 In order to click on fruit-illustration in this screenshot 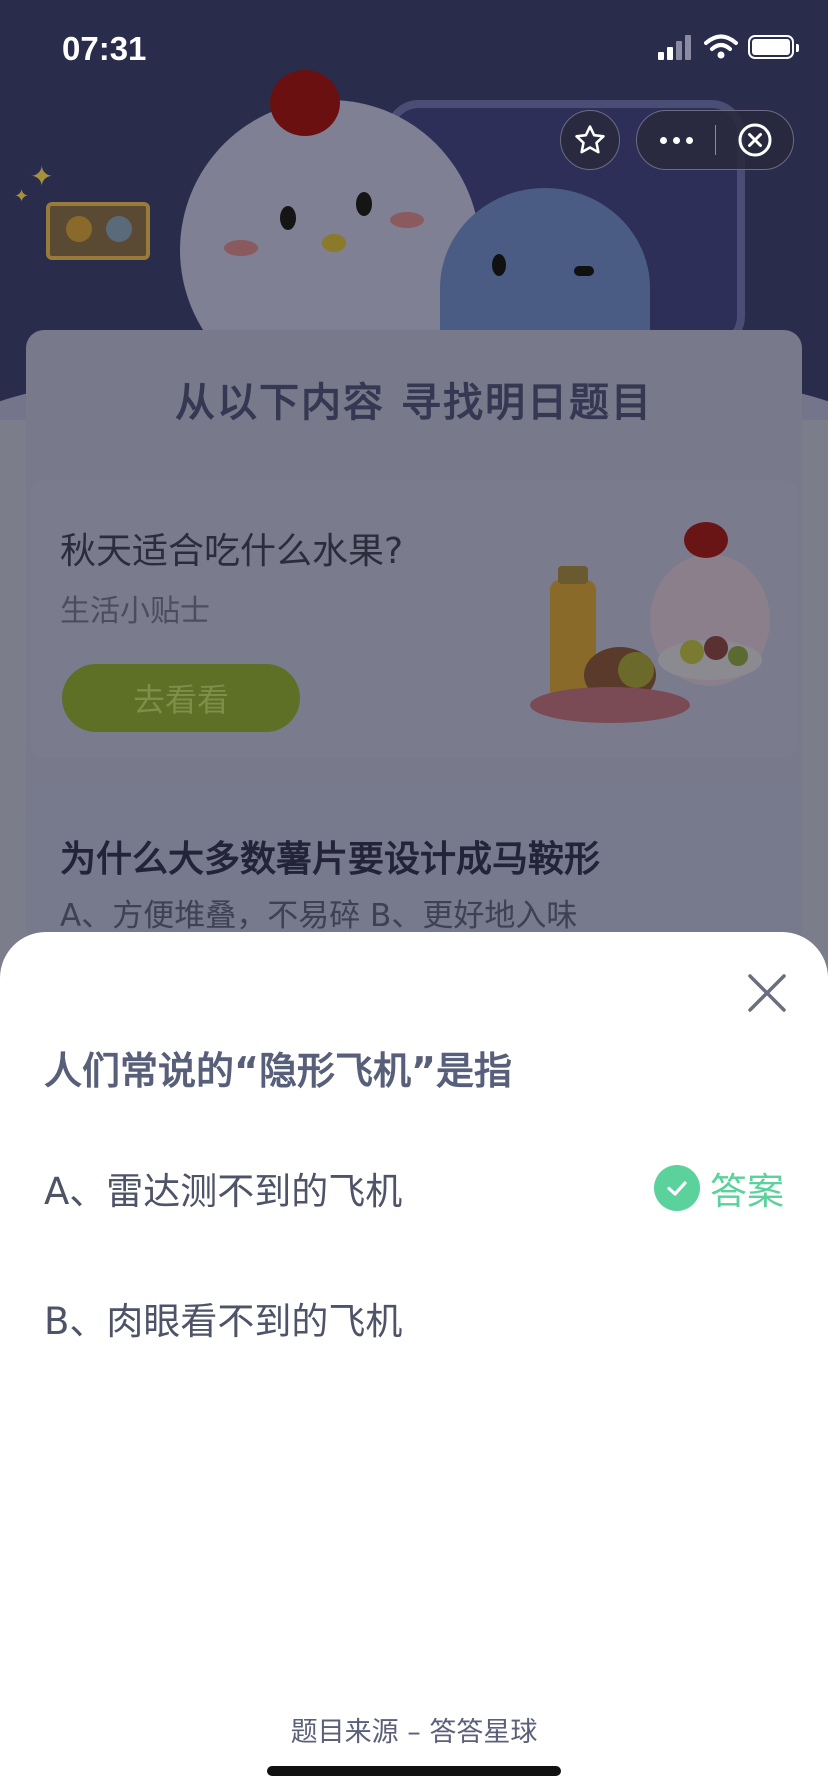, I will do `click(650, 622)`.